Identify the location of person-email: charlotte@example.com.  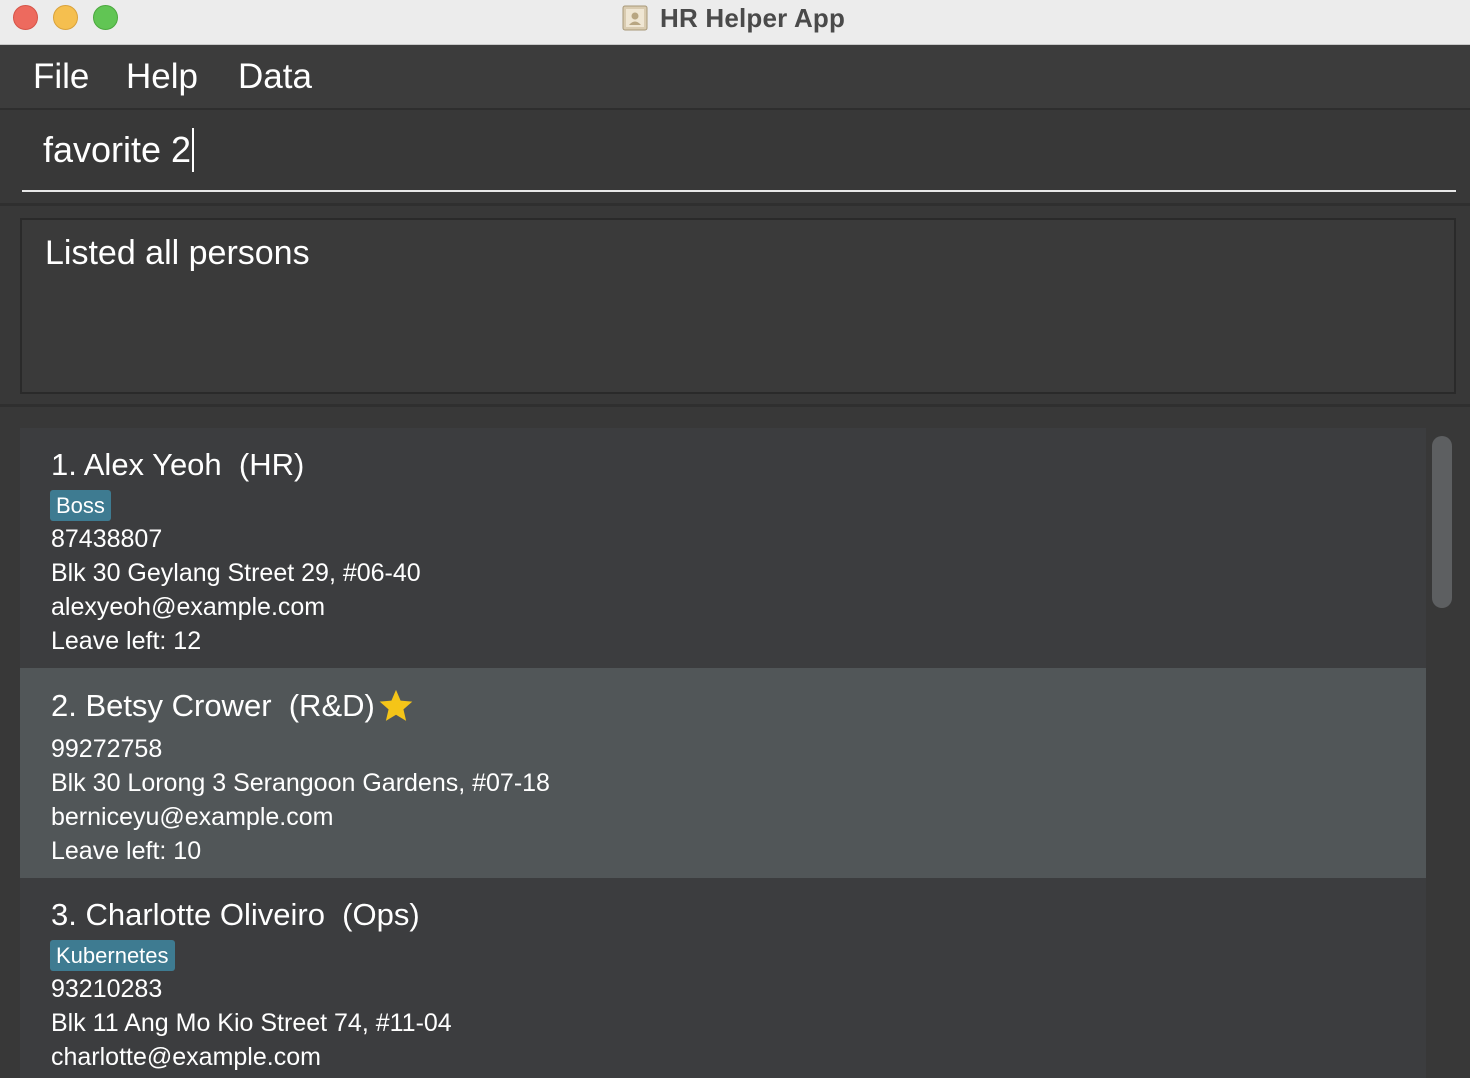
(186, 1057).